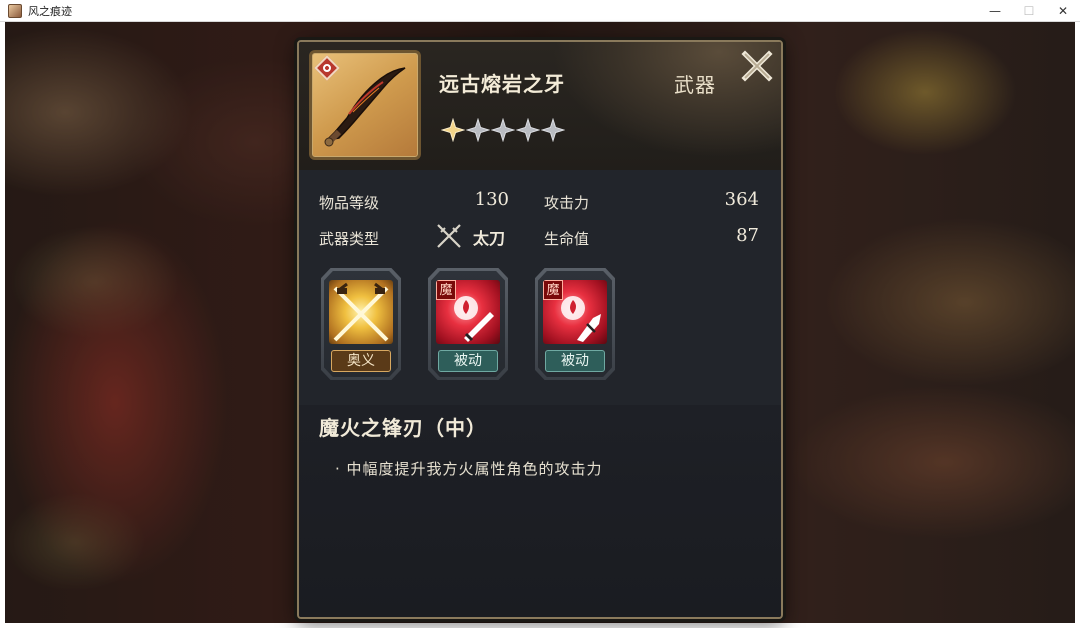  What do you see at coordinates (15, 10) in the screenshot?
I see `app-icon` at bounding box center [15, 10].